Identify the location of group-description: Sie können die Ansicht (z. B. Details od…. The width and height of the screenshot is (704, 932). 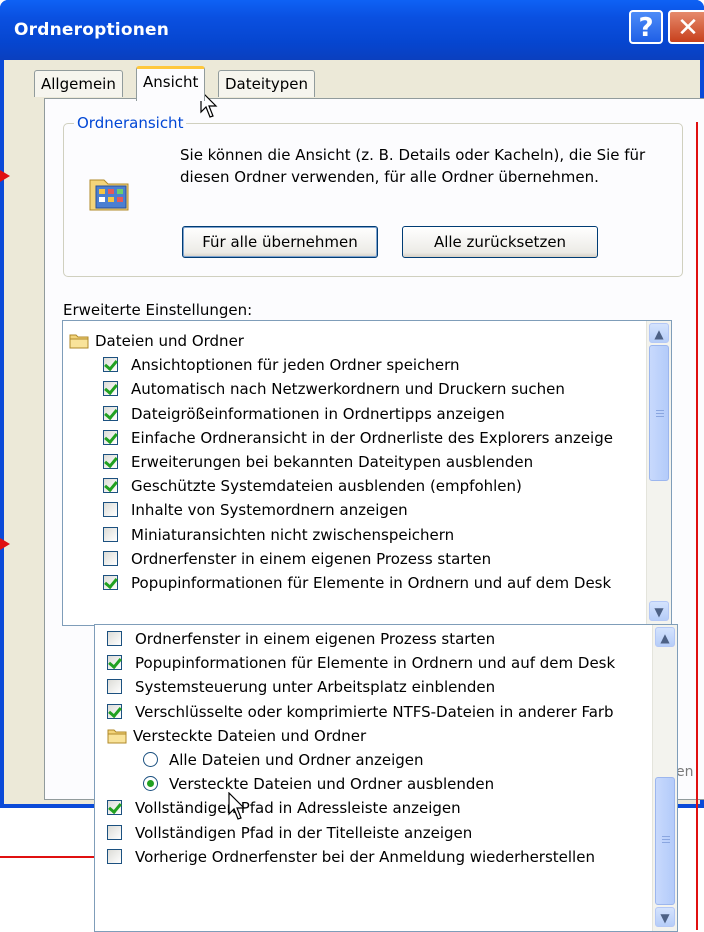
(413, 166).